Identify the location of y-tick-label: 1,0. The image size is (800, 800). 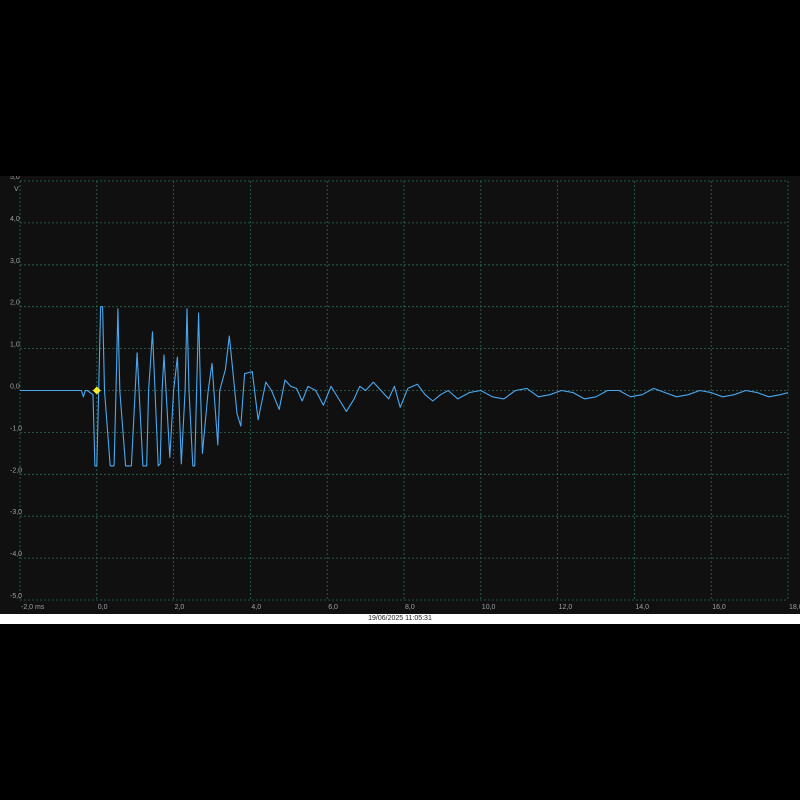
(15, 345).